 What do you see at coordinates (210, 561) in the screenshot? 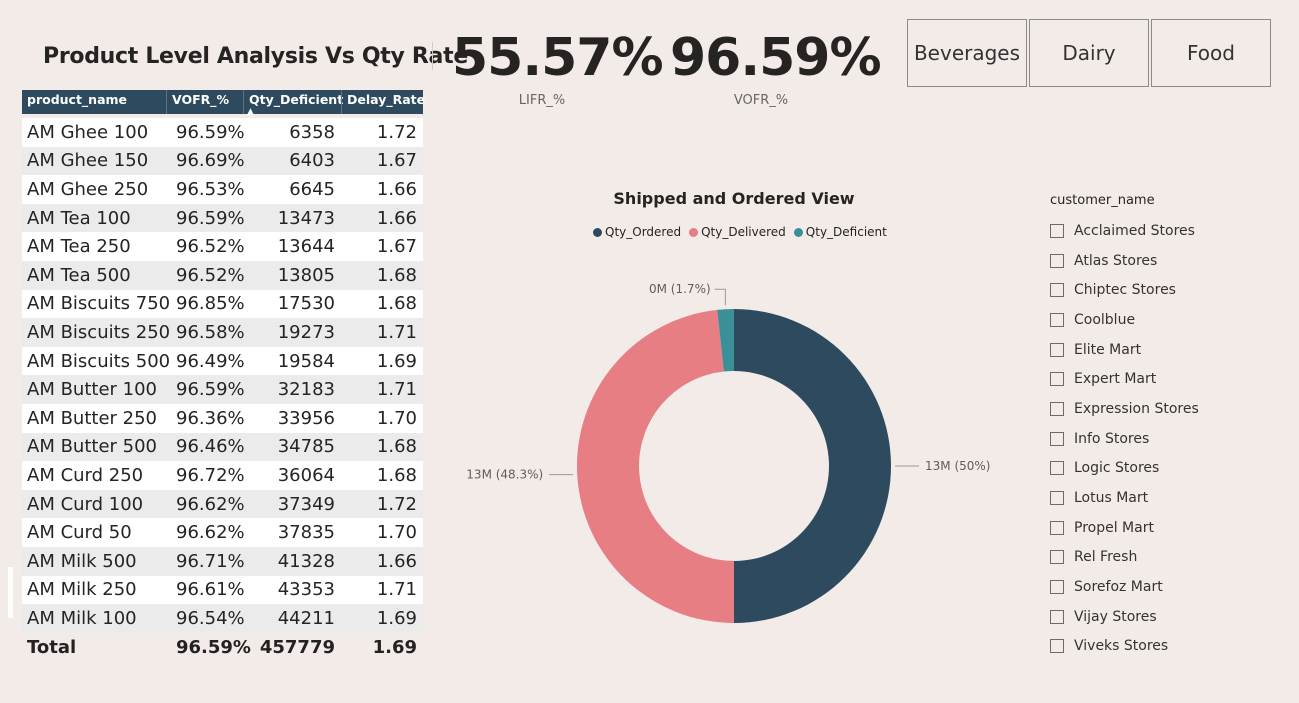
I see `cell-vofr: 96.71%` at bounding box center [210, 561].